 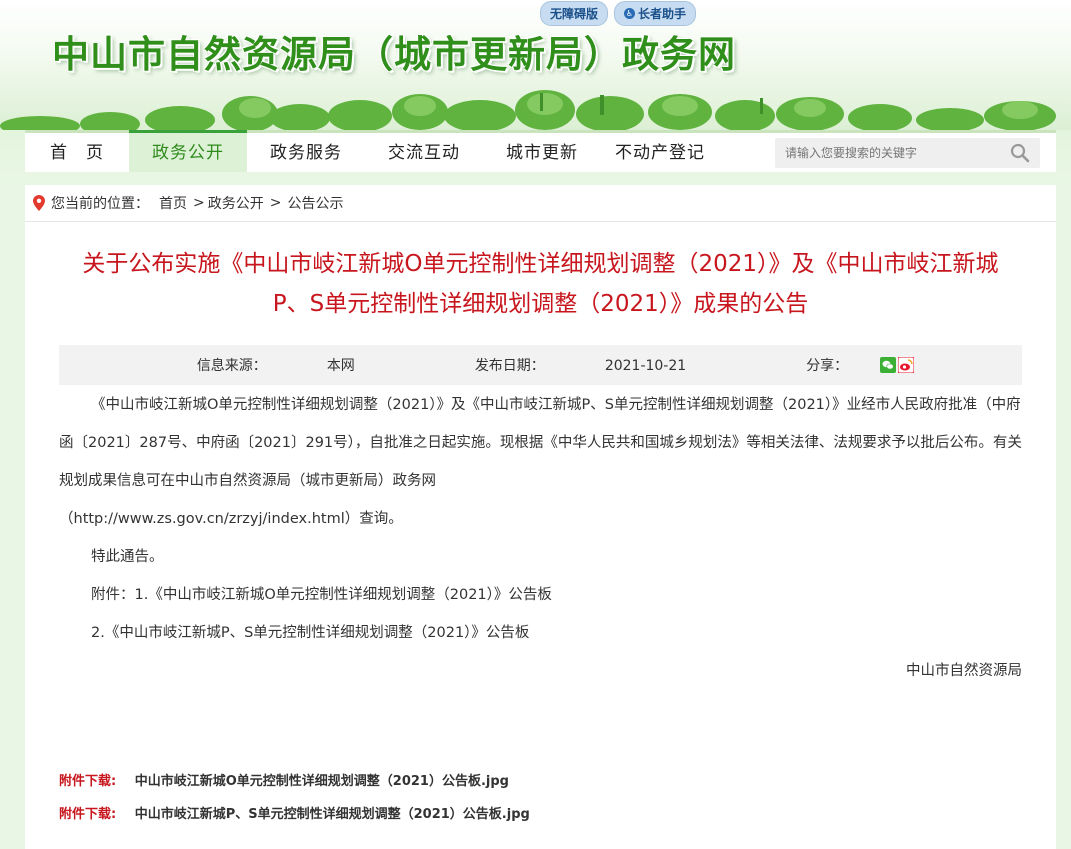 I want to click on source-value: 本网, so click(x=340, y=366).